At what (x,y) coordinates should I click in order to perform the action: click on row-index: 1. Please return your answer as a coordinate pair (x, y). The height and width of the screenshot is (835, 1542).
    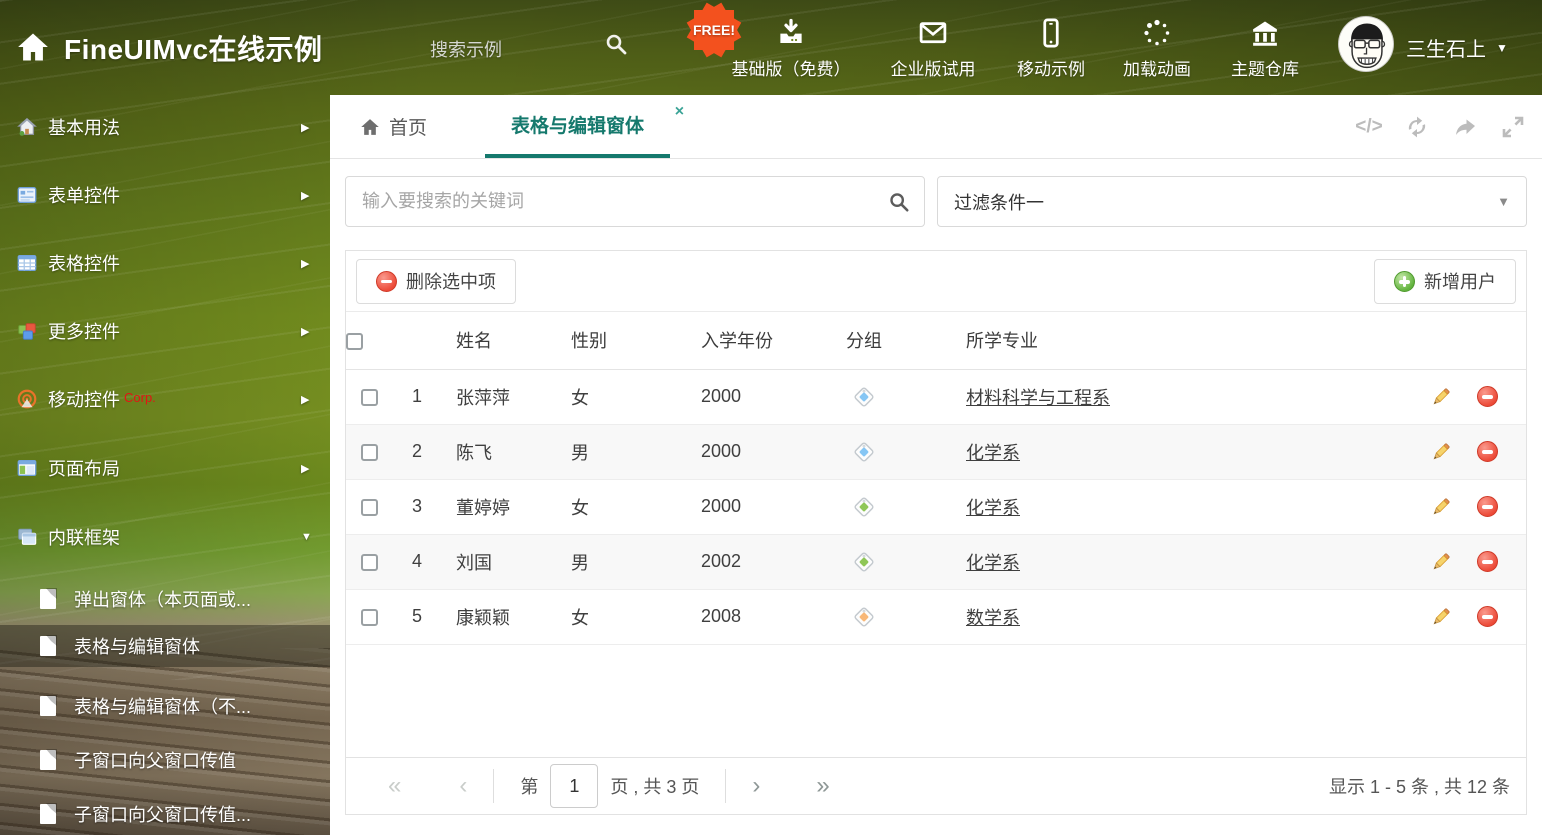
    Looking at the image, I should click on (414, 397).